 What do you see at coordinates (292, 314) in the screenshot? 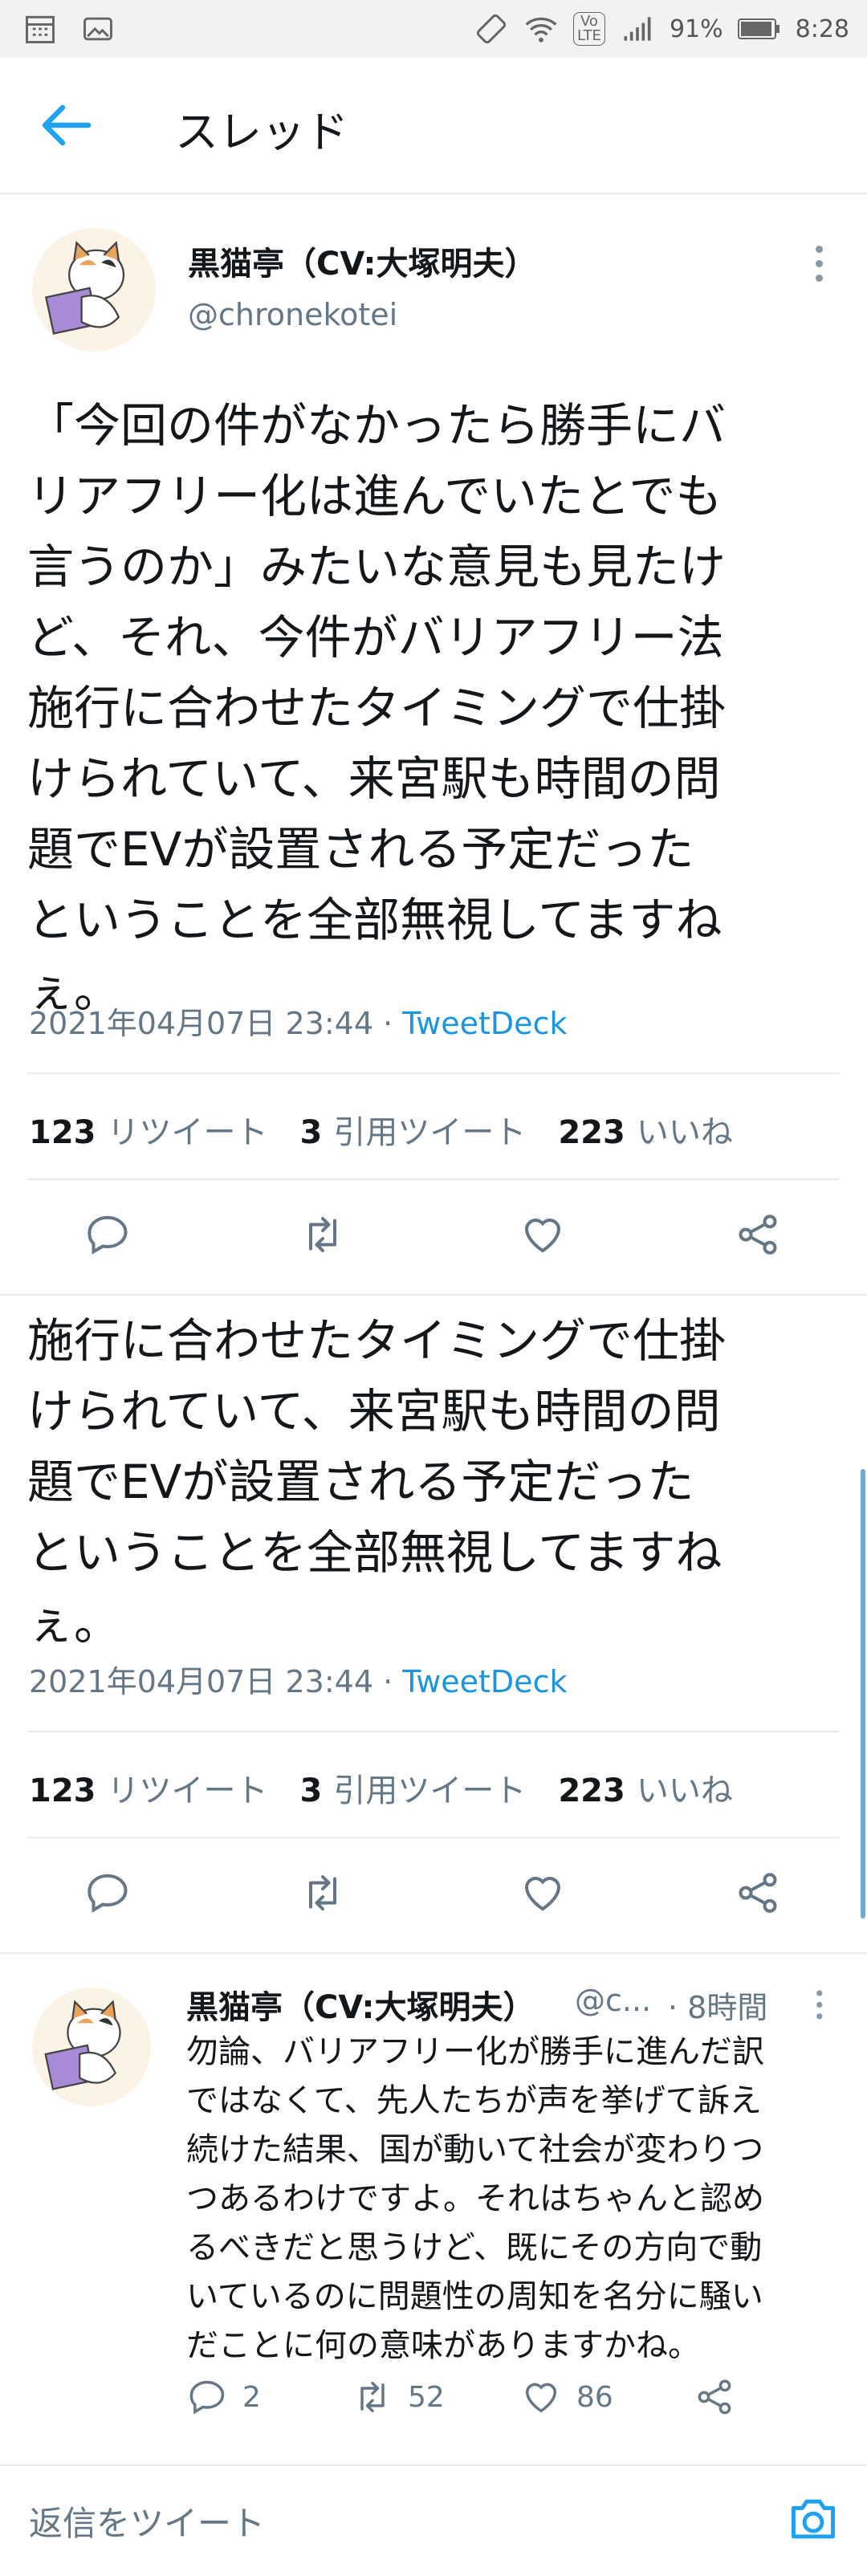
I see `author-handle: @chronekotei` at bounding box center [292, 314].